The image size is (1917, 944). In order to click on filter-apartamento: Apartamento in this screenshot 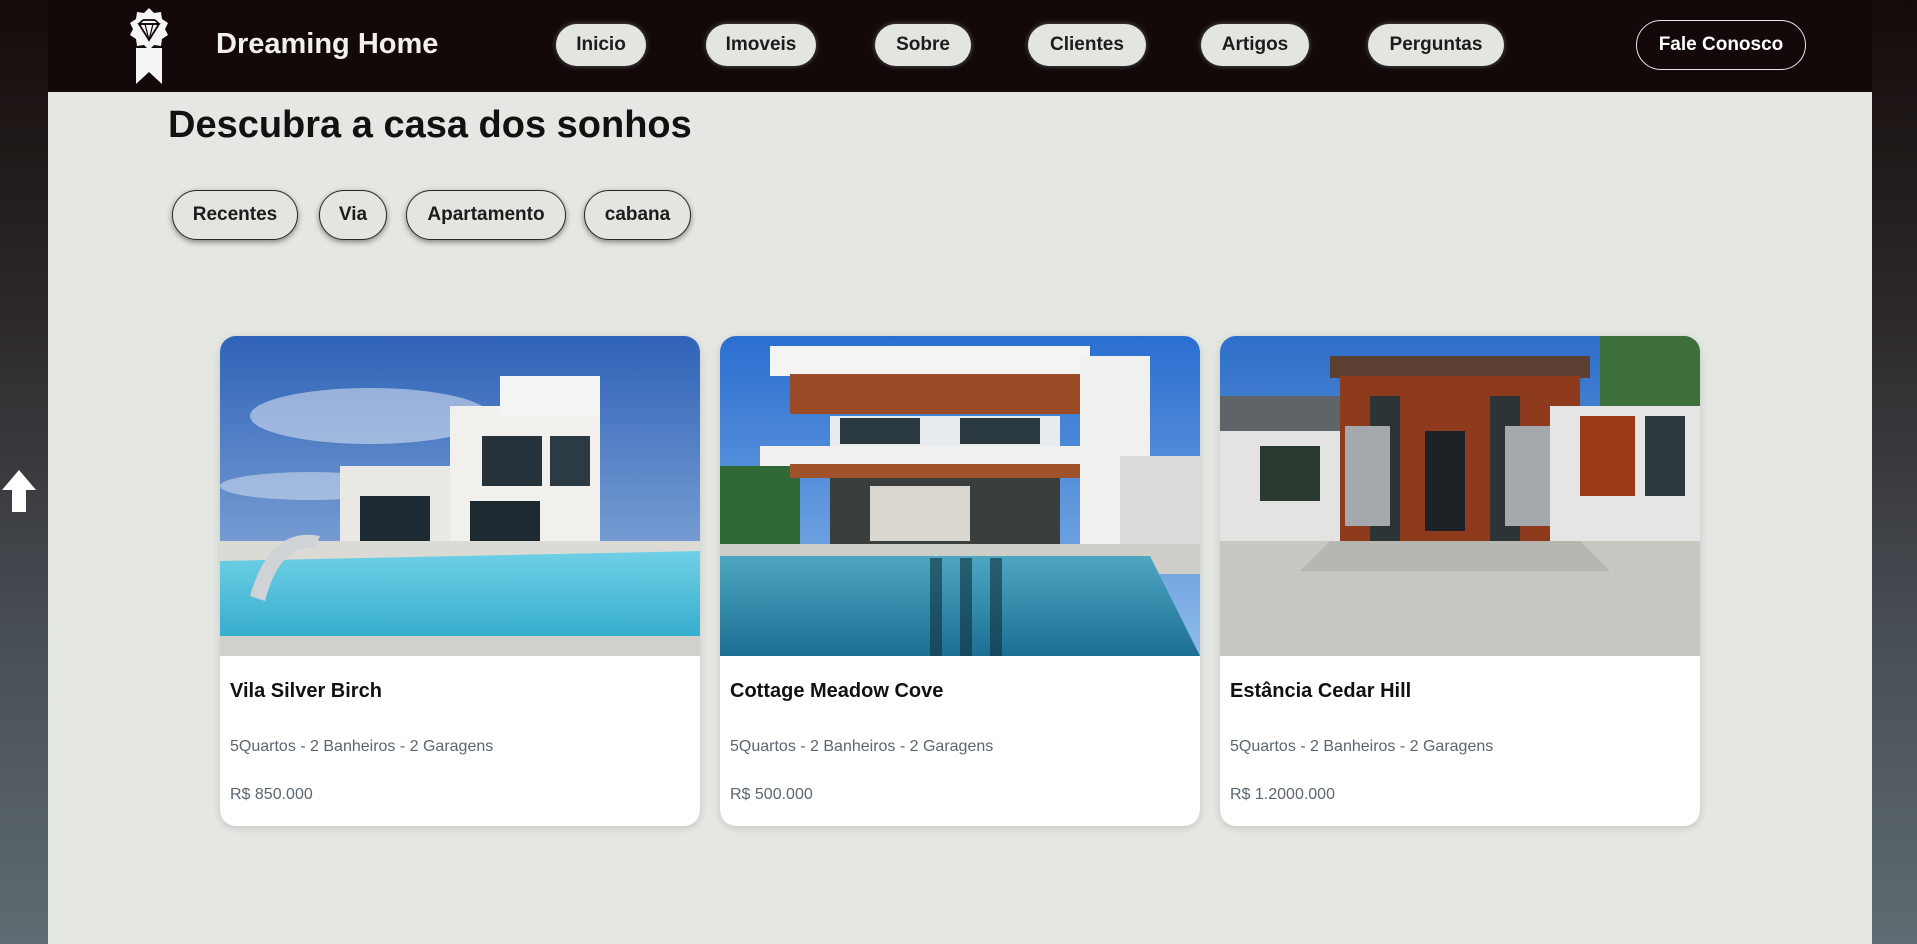, I will do `click(486, 215)`.